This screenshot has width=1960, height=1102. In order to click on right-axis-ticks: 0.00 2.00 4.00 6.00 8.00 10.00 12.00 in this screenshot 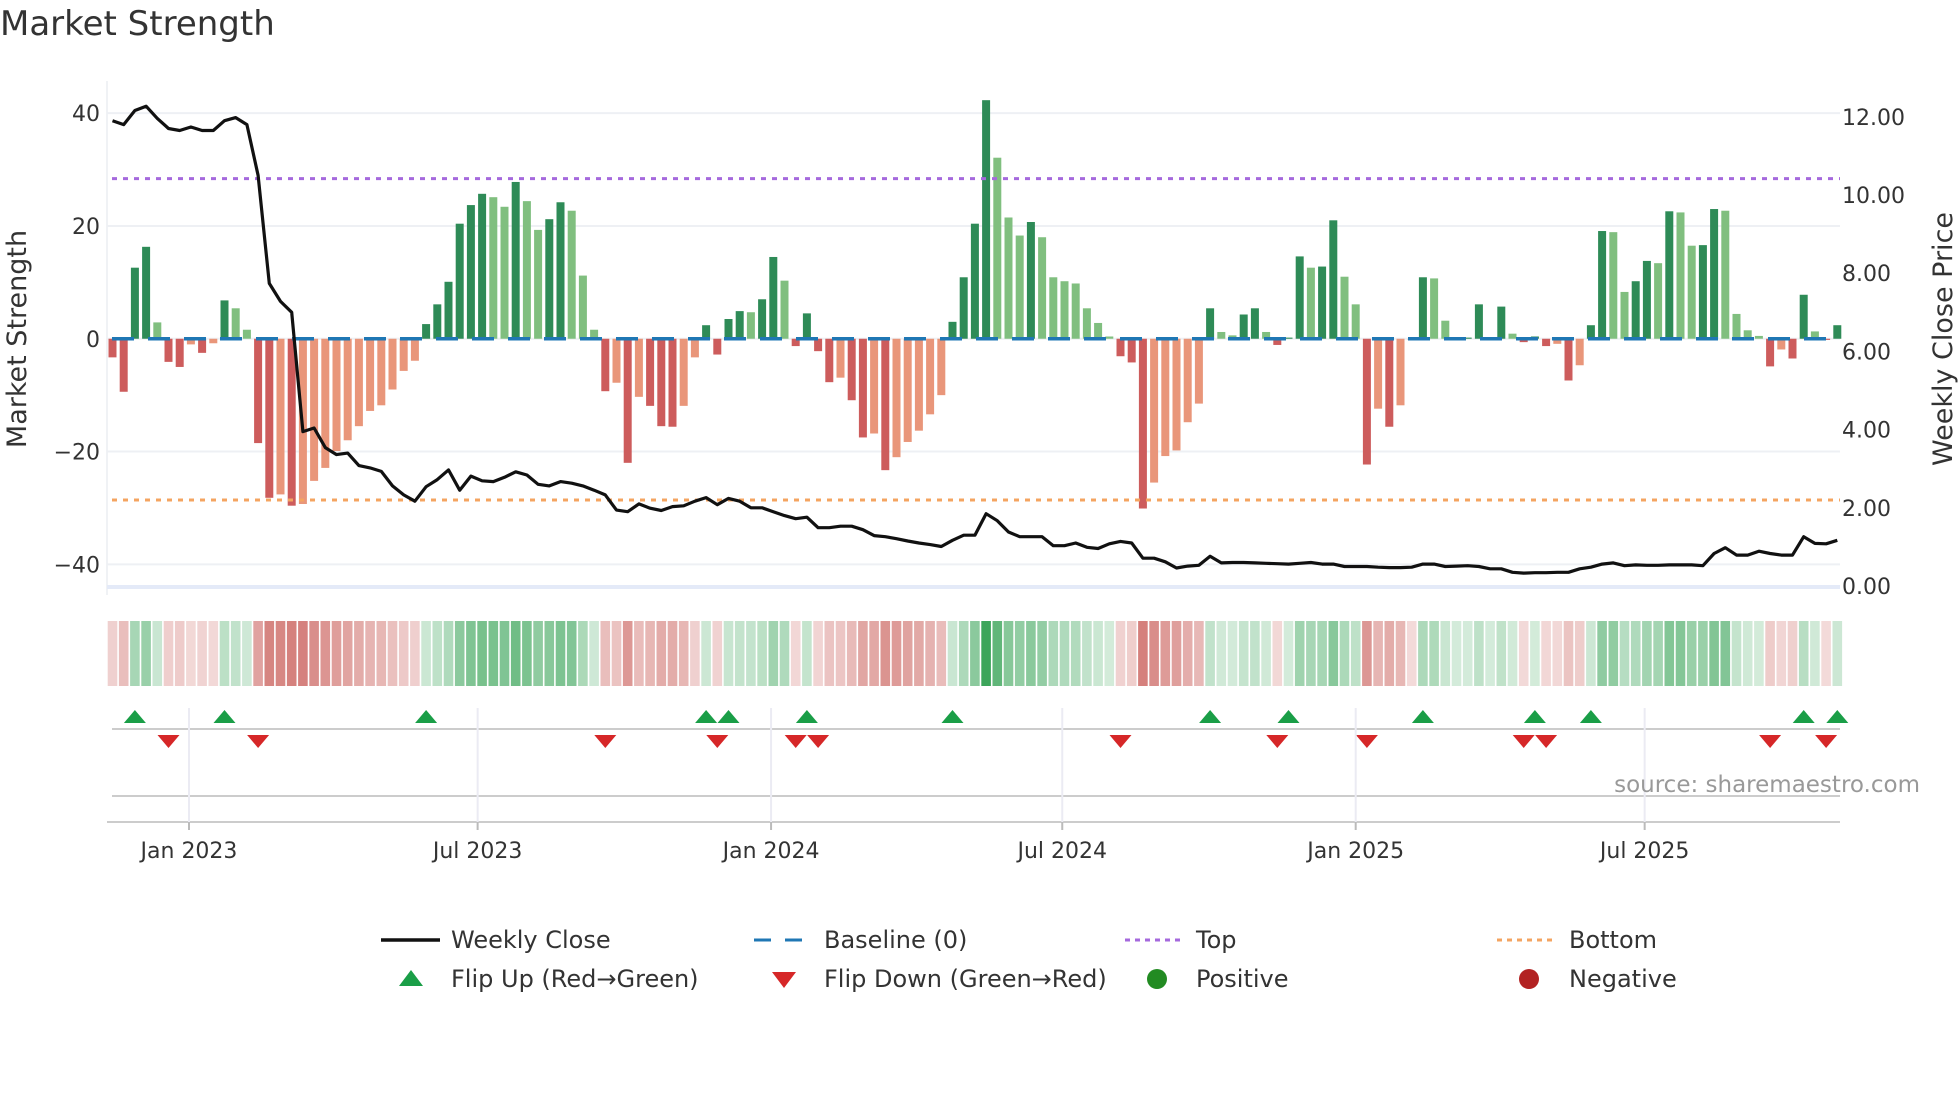, I will do `click(1873, 353)`.